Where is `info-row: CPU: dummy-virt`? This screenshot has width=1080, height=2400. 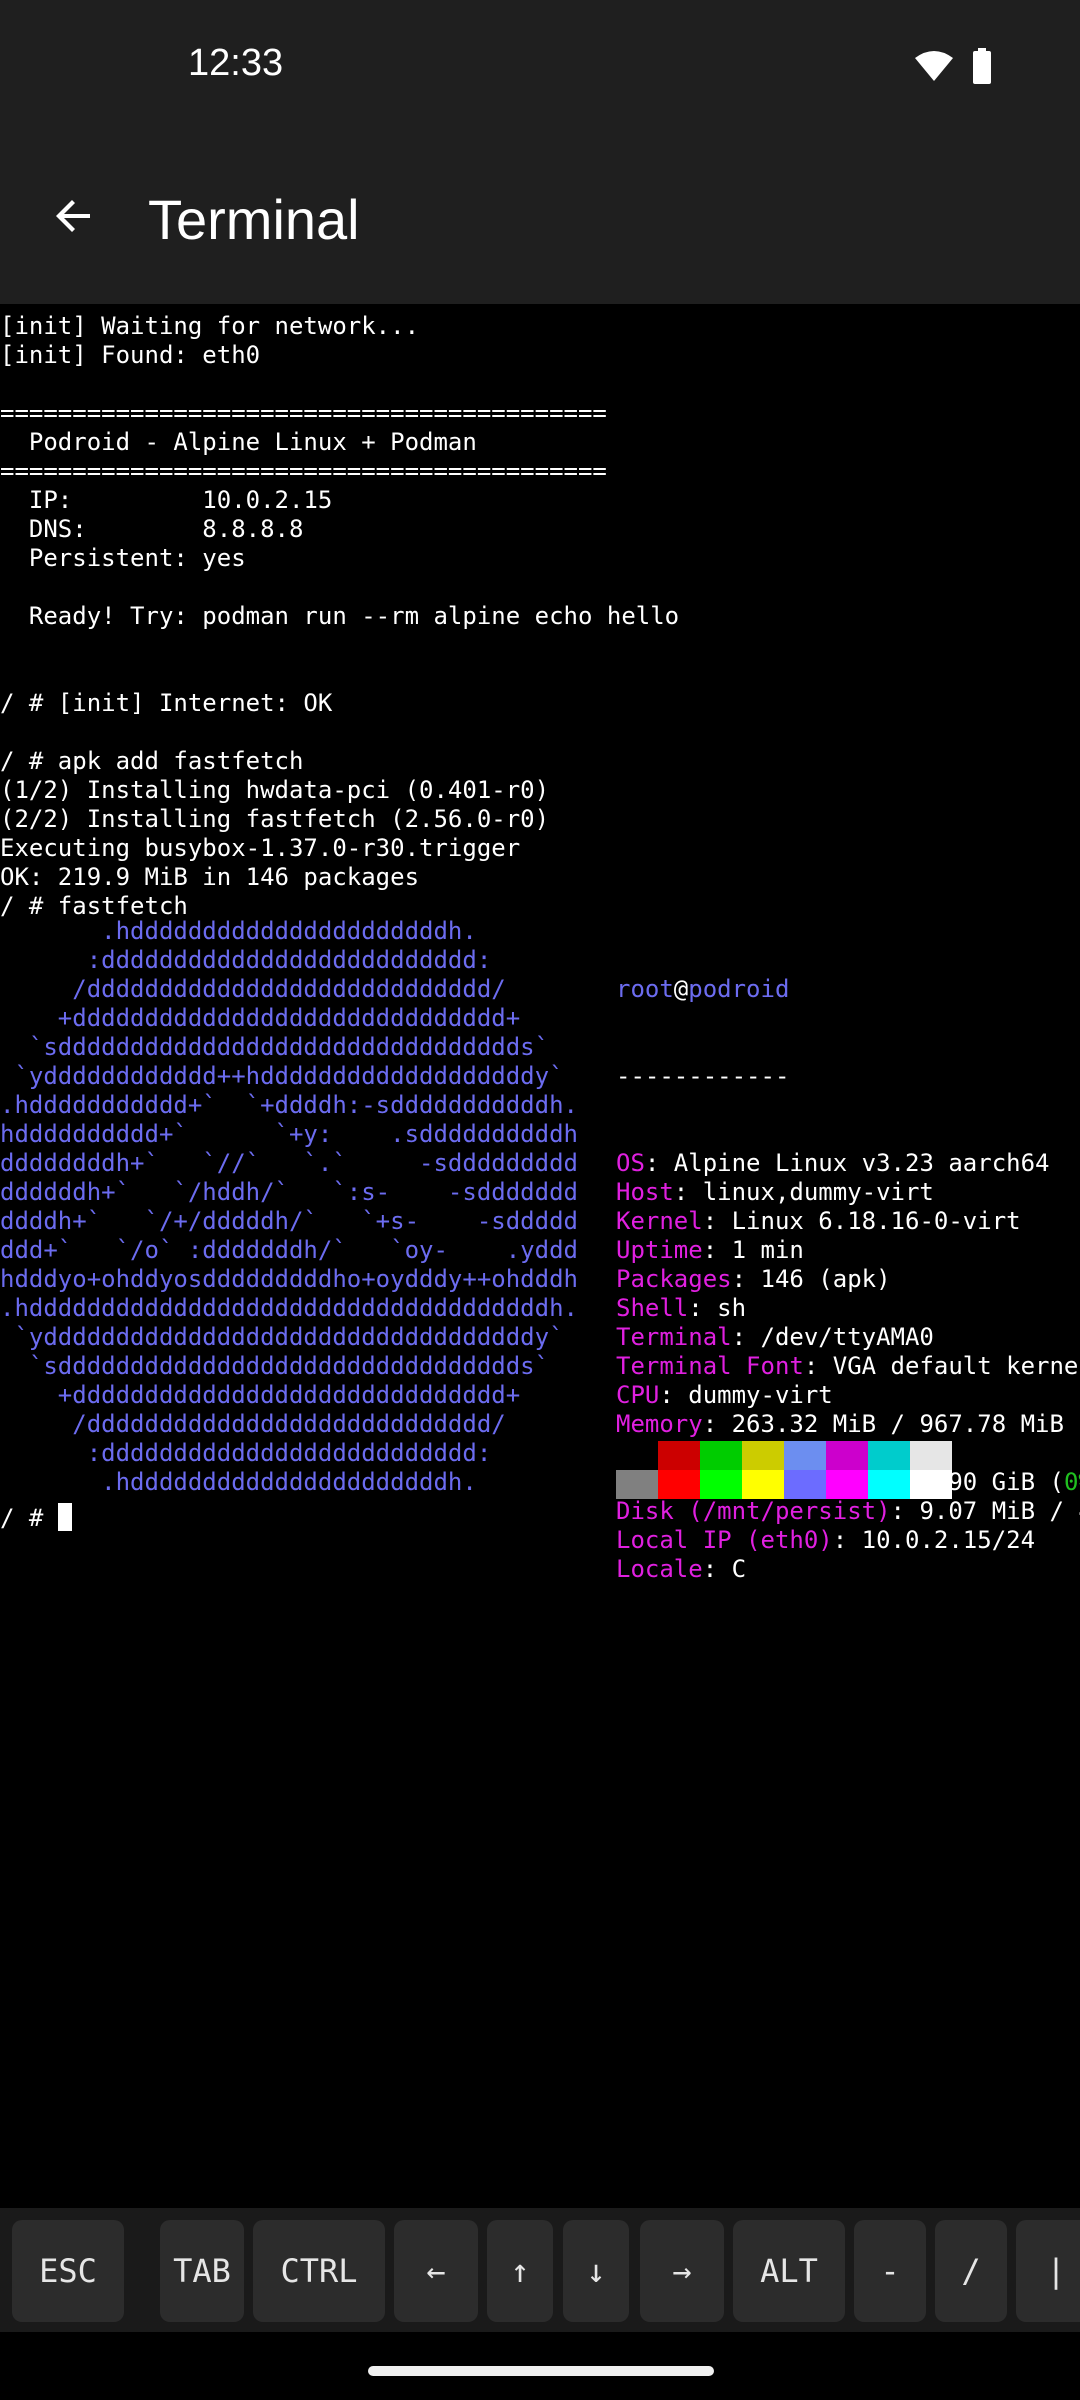 info-row: CPU: dummy-virt is located at coordinates (848, 1395).